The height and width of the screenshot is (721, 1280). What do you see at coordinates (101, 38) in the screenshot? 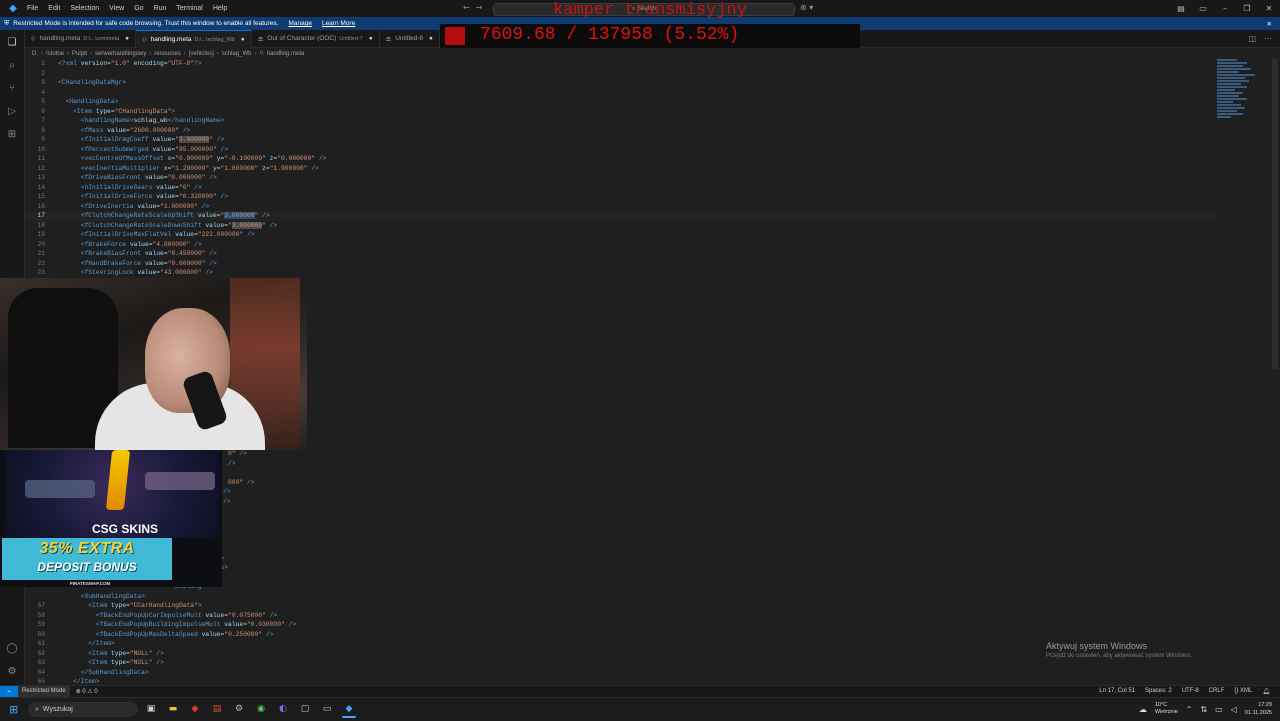
I see `tab-path: D:\...\cemmeta` at bounding box center [101, 38].